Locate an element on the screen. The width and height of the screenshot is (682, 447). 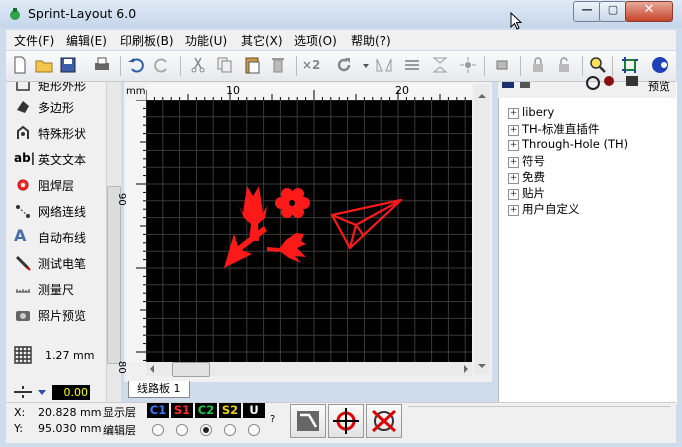
radio-c1 is located at coordinates (158, 430).